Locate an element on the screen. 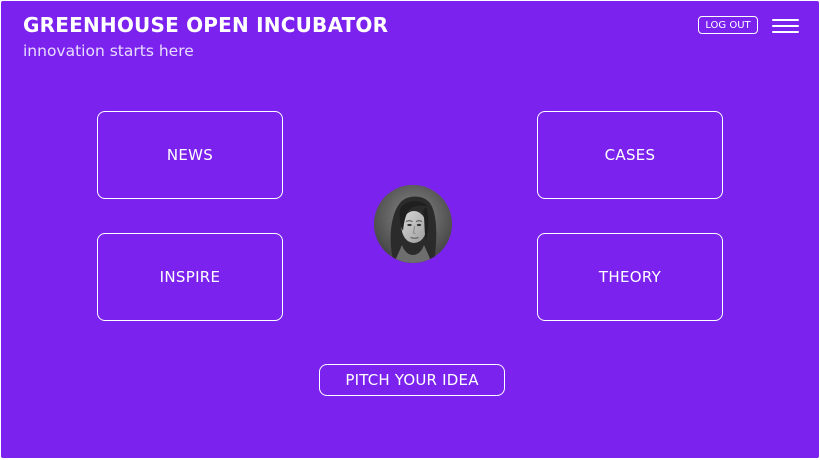 The width and height of the screenshot is (820, 460). inspire-tile: INSPIRE is located at coordinates (190, 277).